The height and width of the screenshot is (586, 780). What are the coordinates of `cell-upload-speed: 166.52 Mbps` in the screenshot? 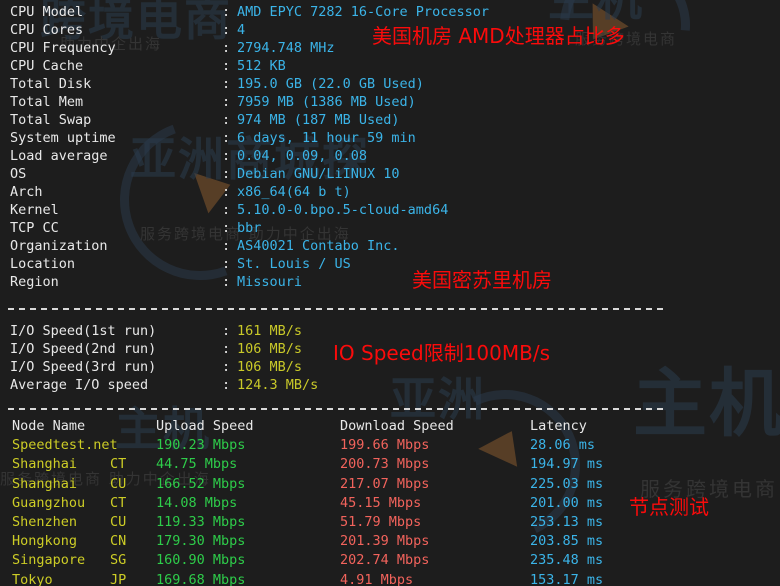 It's located at (201, 483).